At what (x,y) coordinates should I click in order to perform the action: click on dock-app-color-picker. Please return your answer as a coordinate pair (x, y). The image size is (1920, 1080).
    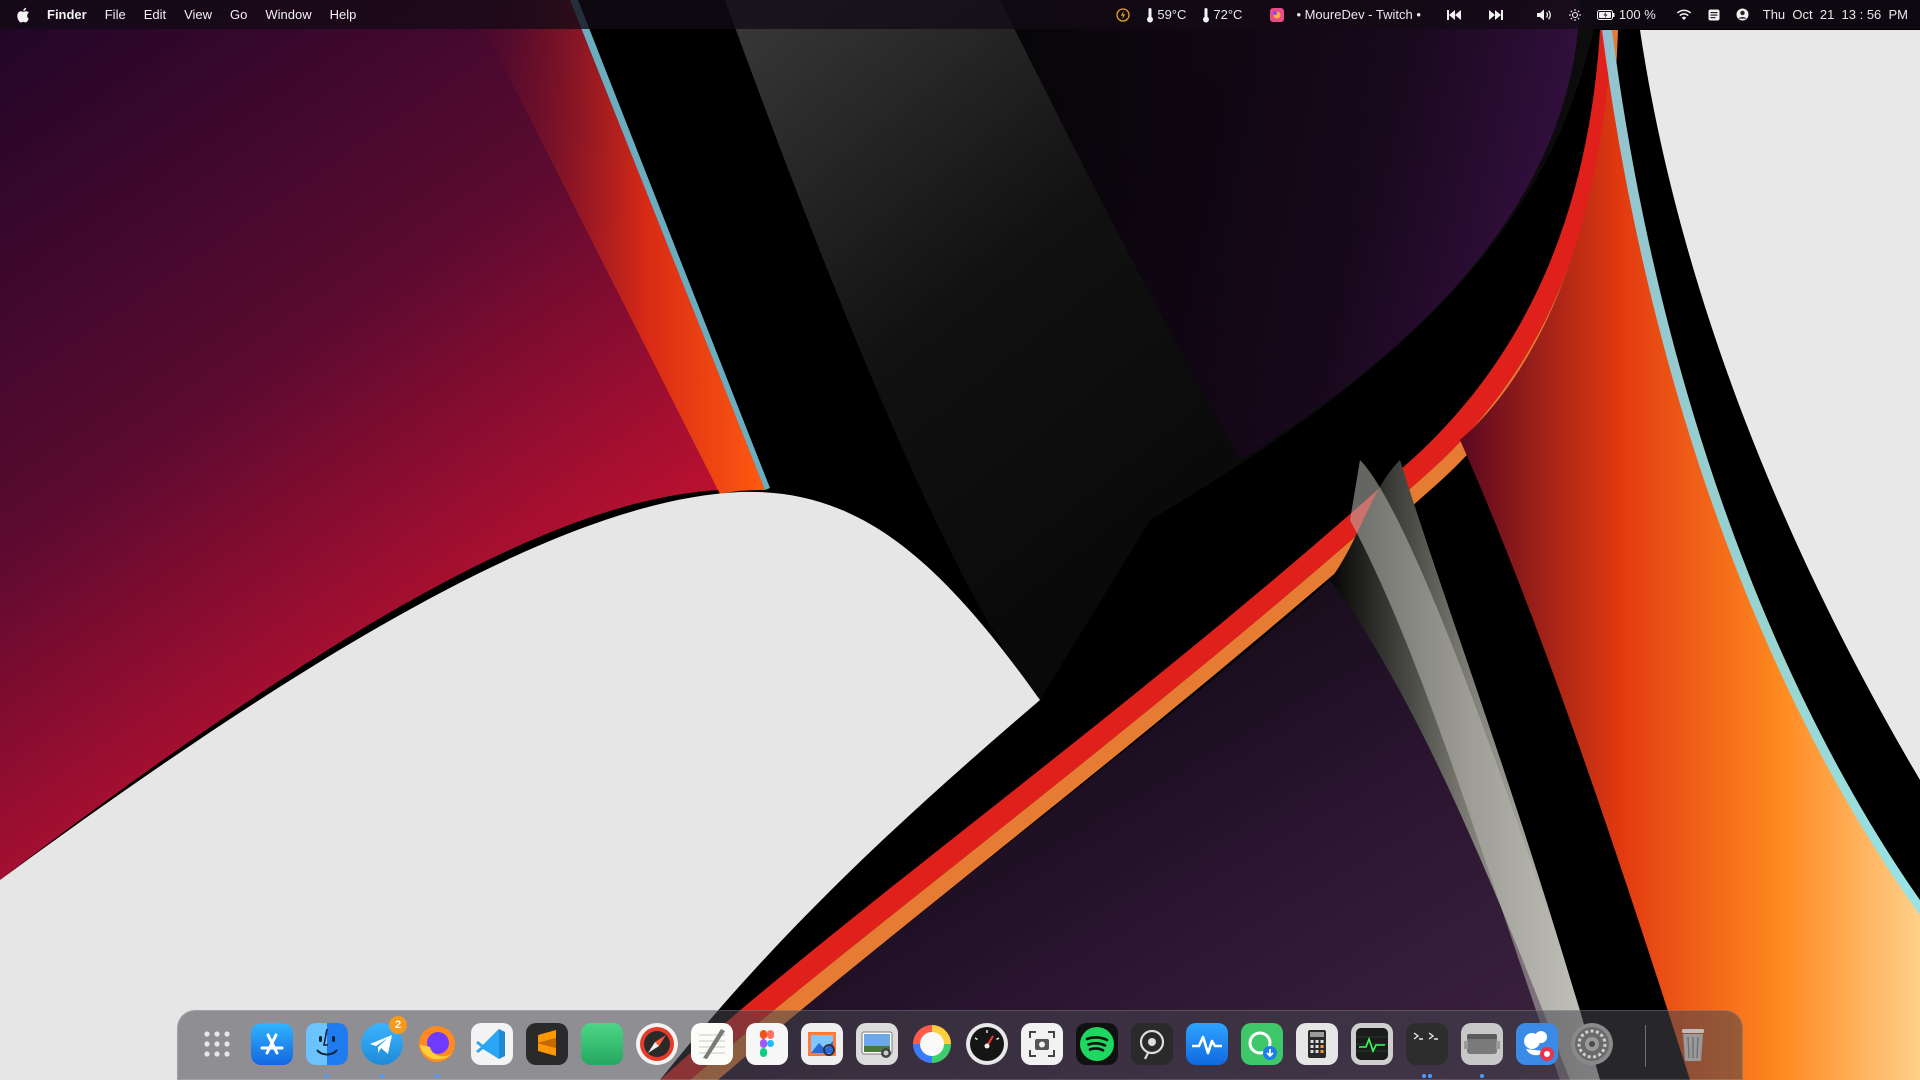
    Looking at the image, I should click on (932, 1044).